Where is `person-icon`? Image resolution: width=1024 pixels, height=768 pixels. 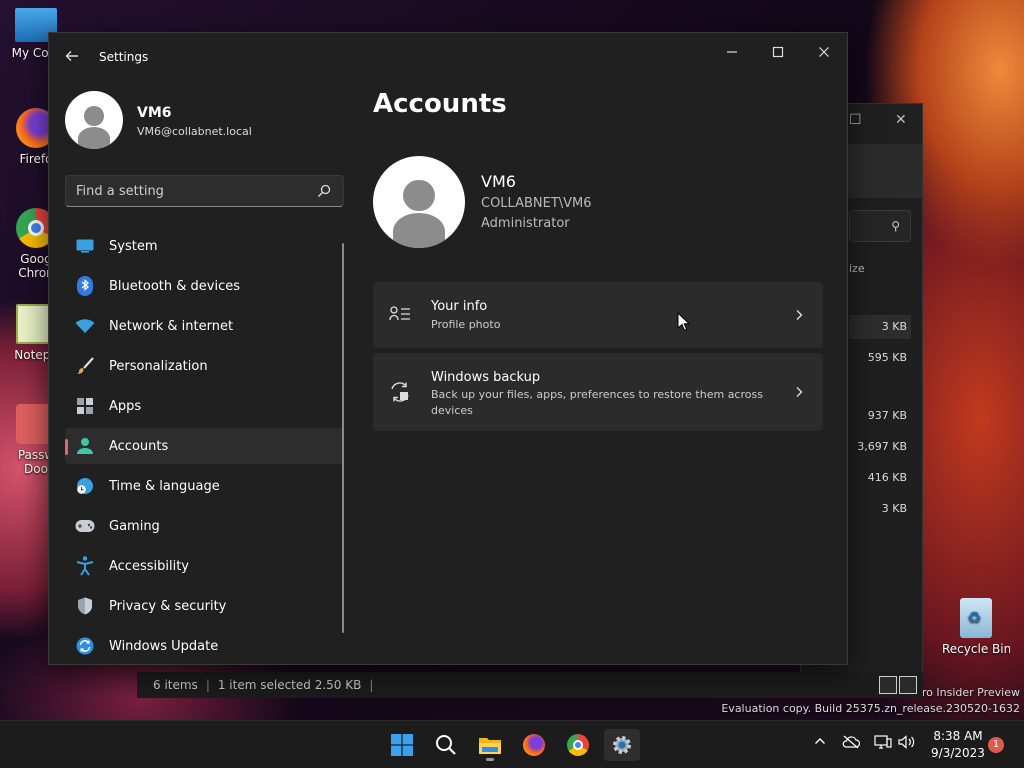 person-icon is located at coordinates (85, 446).